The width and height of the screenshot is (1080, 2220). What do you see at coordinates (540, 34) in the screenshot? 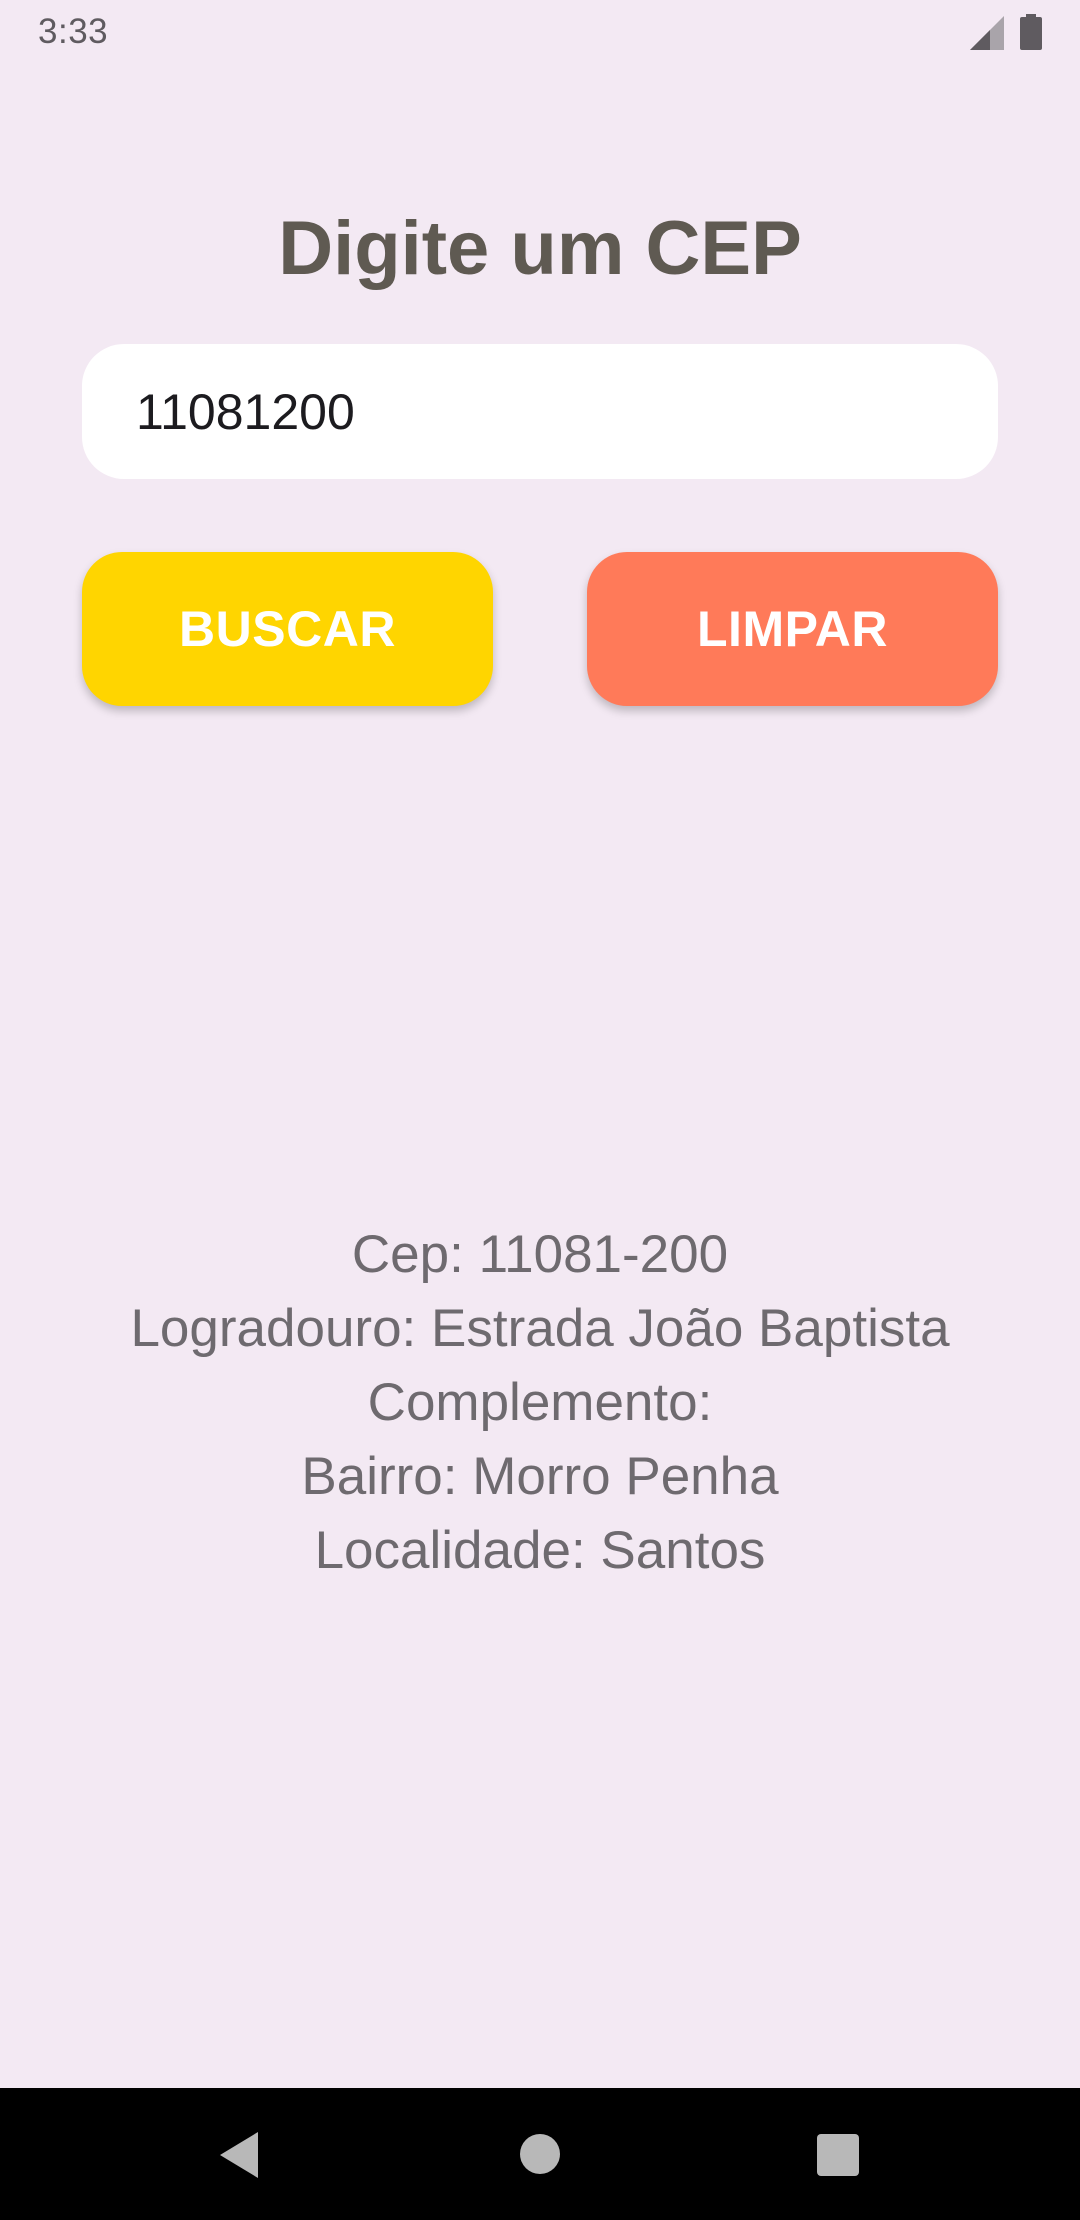
I see `status-bar: 3:33` at bounding box center [540, 34].